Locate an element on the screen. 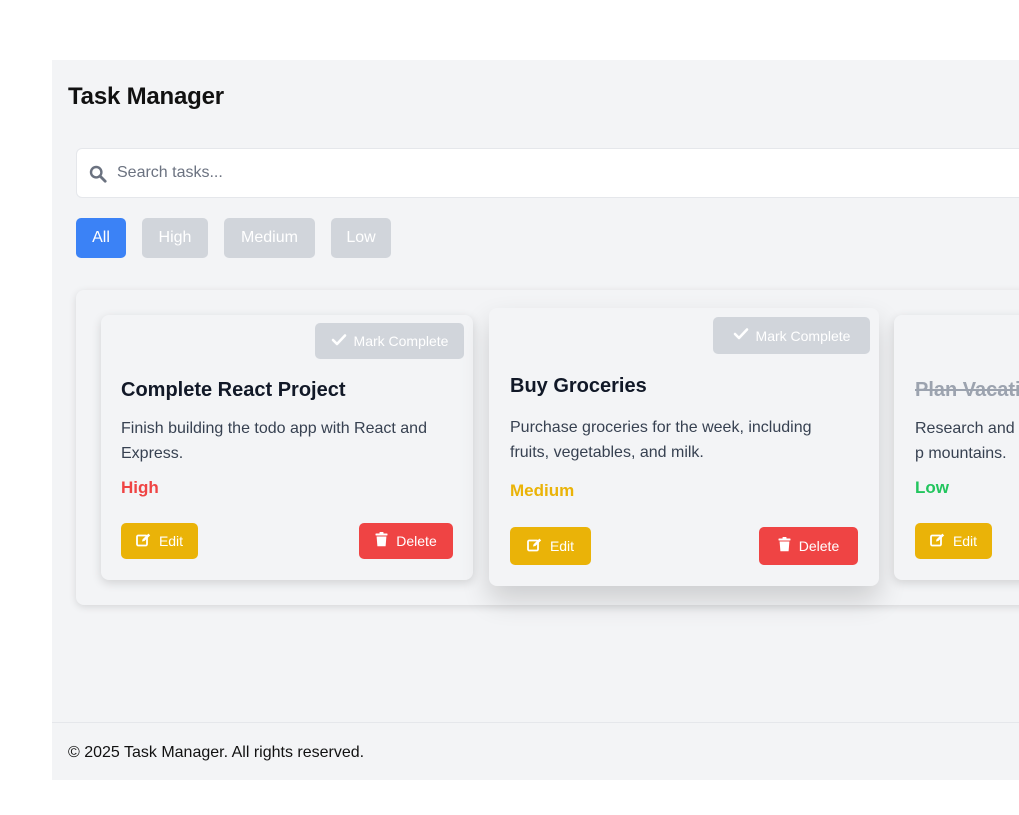 Image resolution: width=1019 pixels, height=815 pixels. task-title: Plan Vacatio is located at coordinates (967, 390).